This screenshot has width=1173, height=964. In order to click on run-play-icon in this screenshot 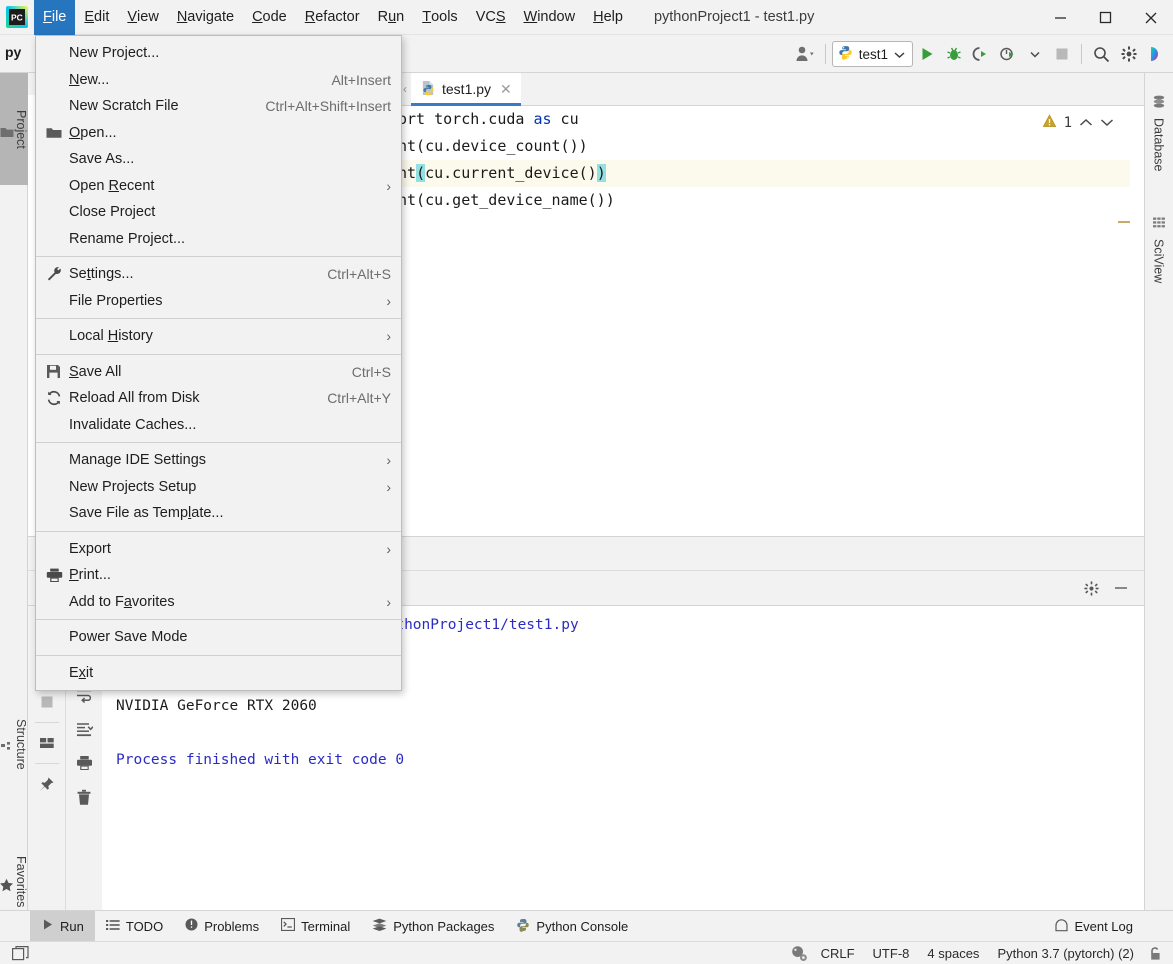, I will do `click(926, 54)`.